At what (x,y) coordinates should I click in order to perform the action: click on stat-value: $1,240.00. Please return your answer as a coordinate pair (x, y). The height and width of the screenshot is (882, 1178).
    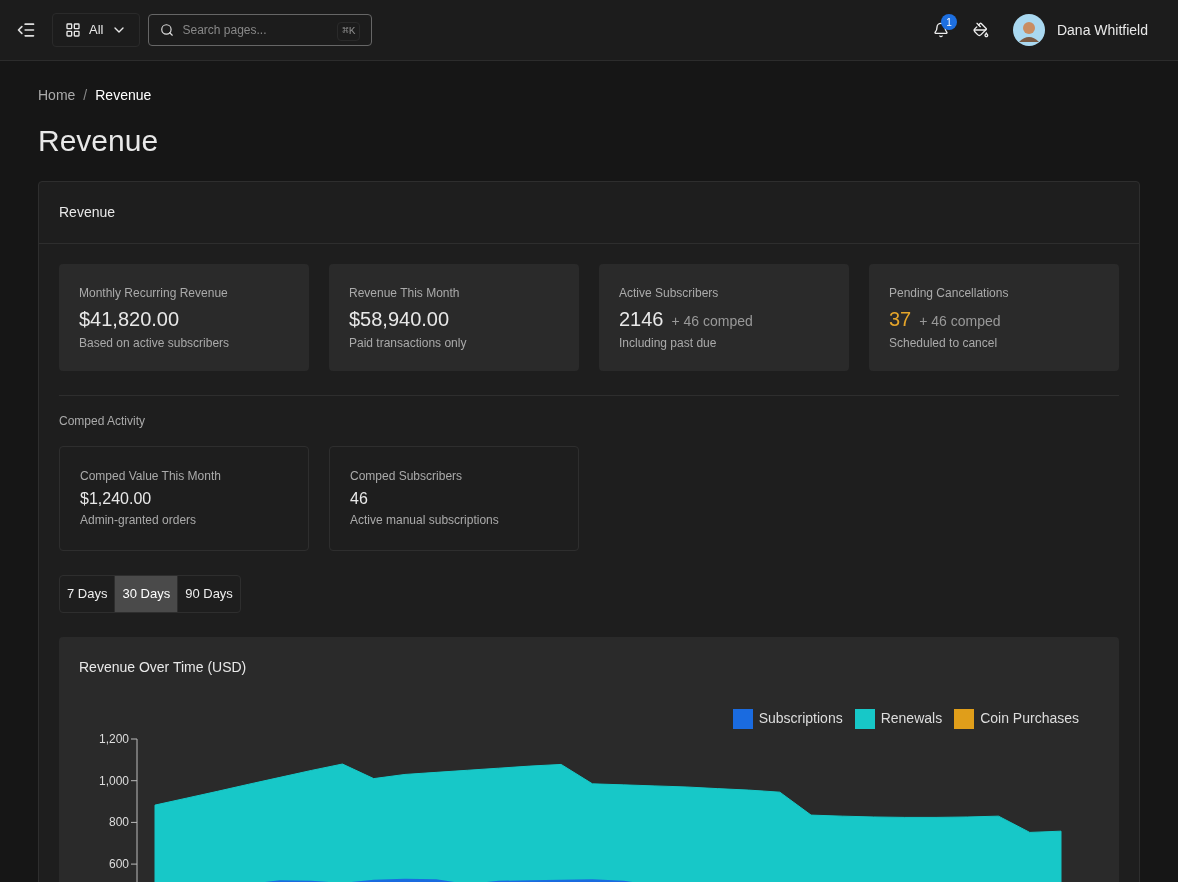
    Looking at the image, I should click on (116, 499).